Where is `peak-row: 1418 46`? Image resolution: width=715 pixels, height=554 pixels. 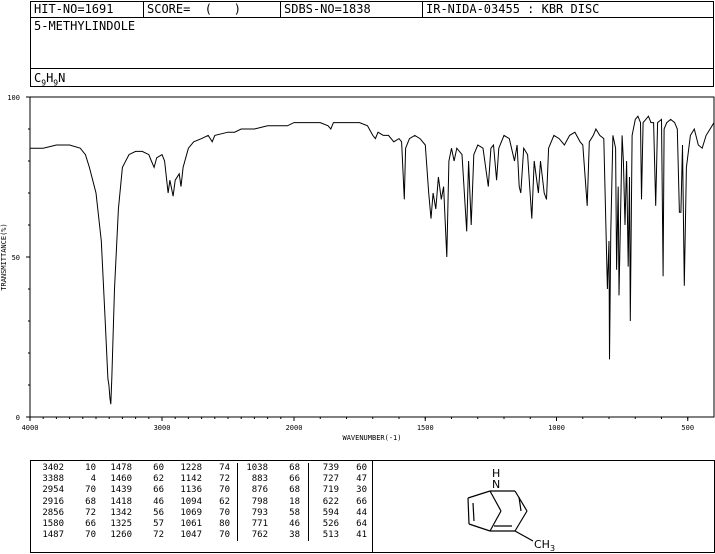 peak-row: 1418 46 is located at coordinates (133, 502).